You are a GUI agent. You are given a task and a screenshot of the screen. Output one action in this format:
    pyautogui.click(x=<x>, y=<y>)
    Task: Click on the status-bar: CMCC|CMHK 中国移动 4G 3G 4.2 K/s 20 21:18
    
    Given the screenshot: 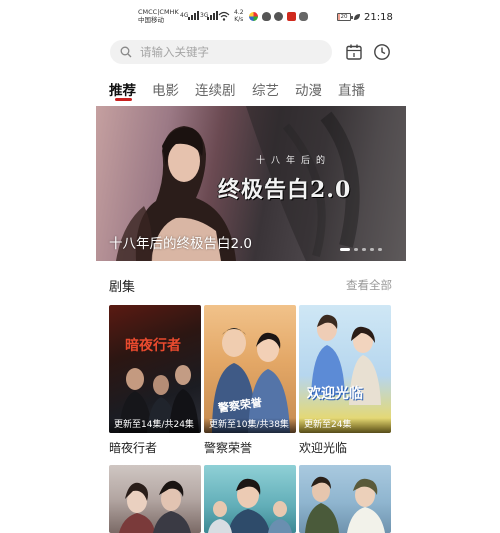 What is the action you would take?
    pyautogui.click(x=251, y=16)
    